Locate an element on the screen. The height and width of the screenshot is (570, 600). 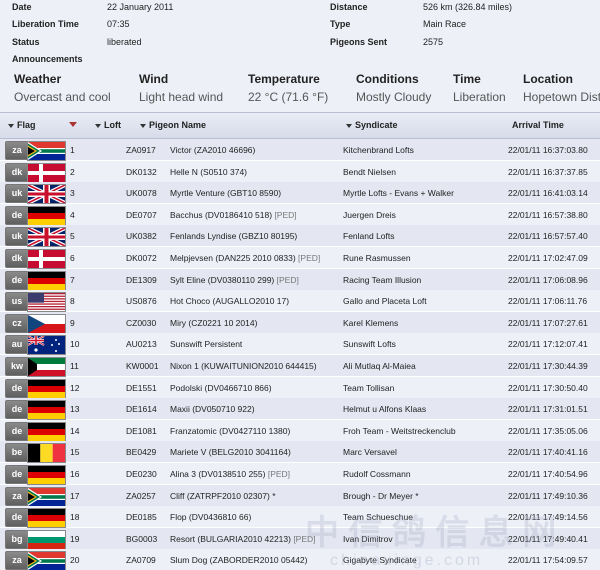
loft-cell: AU0213 is located at coordinates (141, 344).